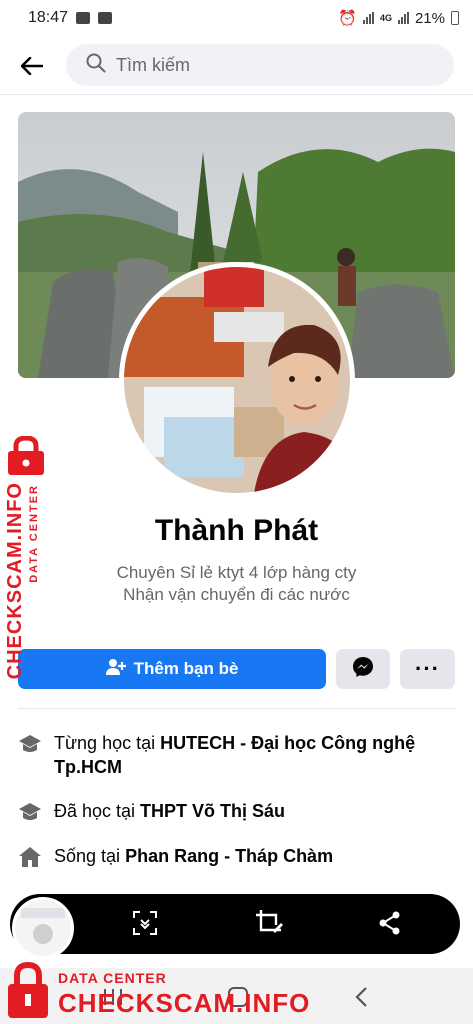 This screenshot has width=473, height=1024. Describe the element at coordinates (236, 572) in the screenshot. I see `bio-line-1: Chuyên Sỉ lẻ ktyt 4 lớp hàng cty` at that location.